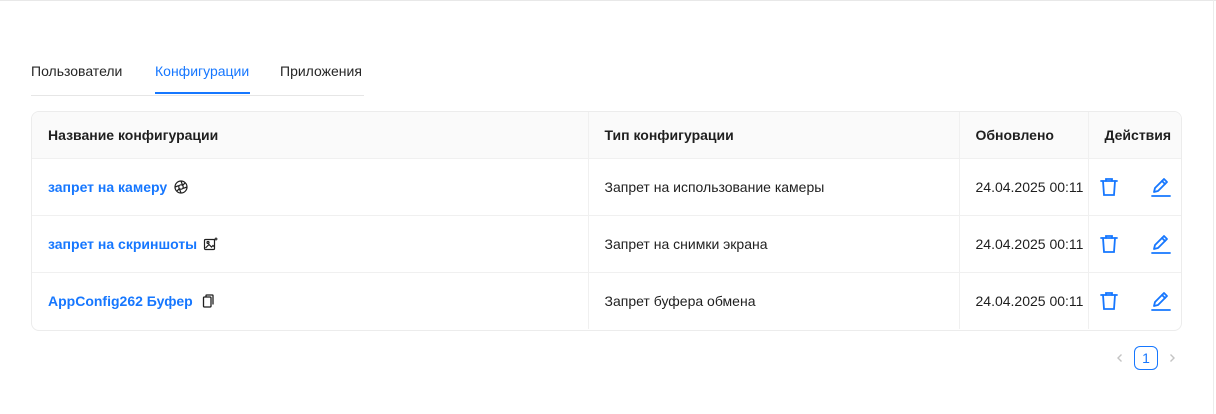 Image resolution: width=1216 pixels, height=414 pixels. I want to click on tab-bar: Пользователи Конфигурации Приложения, so click(197, 74).